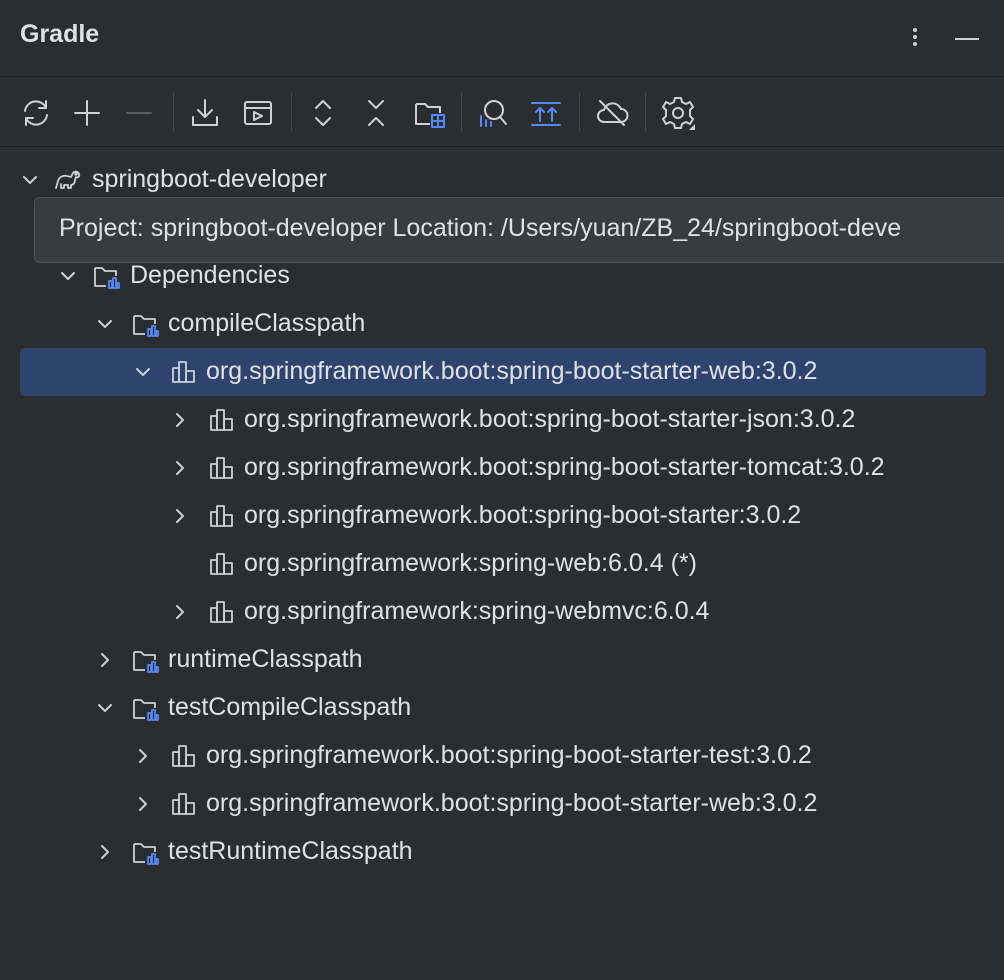 The height and width of the screenshot is (980, 1004). Describe the element at coordinates (477, 611) in the screenshot. I see `tree-node-label: org.springframework:spring-webmvc:6.0.4` at that location.